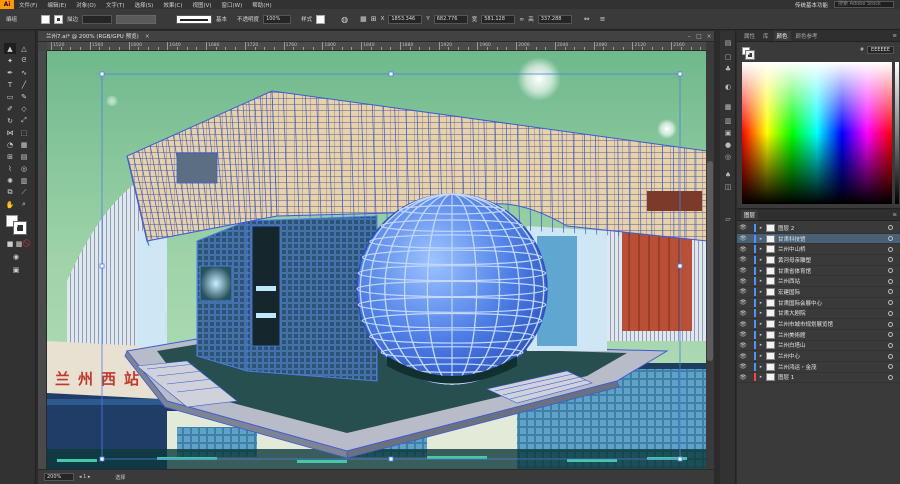  I want to click on fill-stroke-widget, so click(17, 225).